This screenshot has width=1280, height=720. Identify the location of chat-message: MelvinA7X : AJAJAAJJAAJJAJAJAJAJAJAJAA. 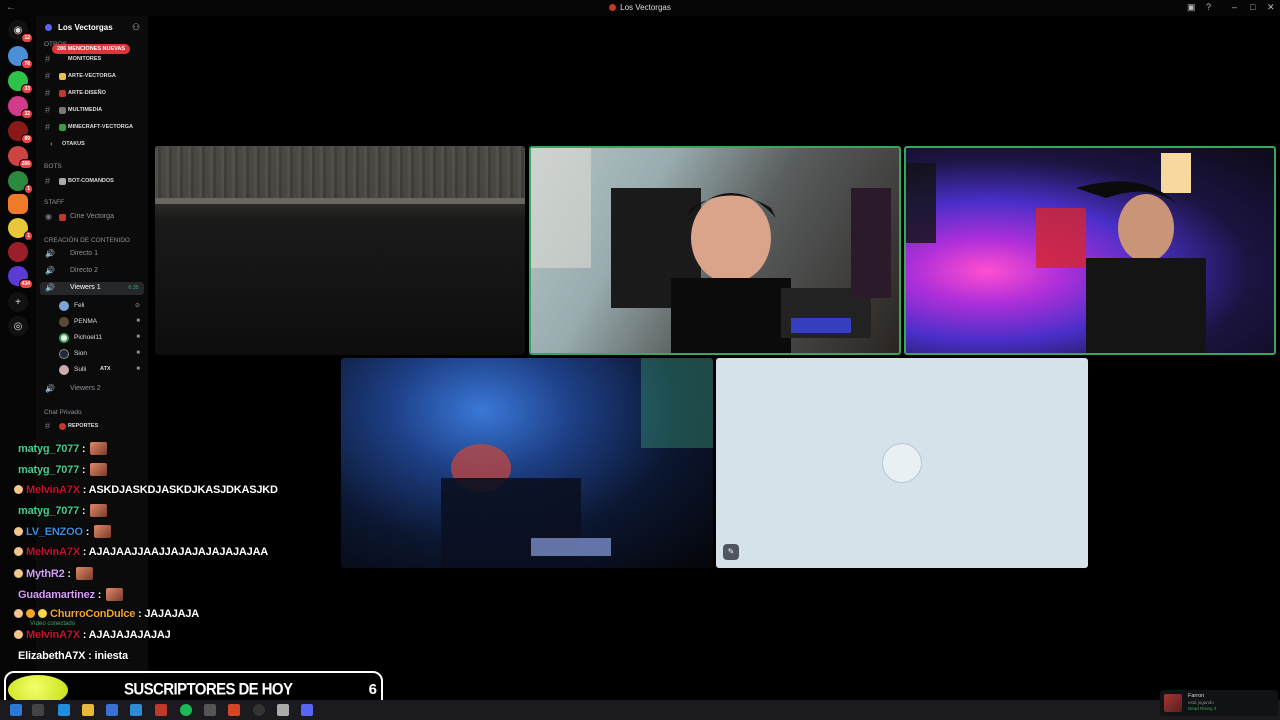
(141, 554).